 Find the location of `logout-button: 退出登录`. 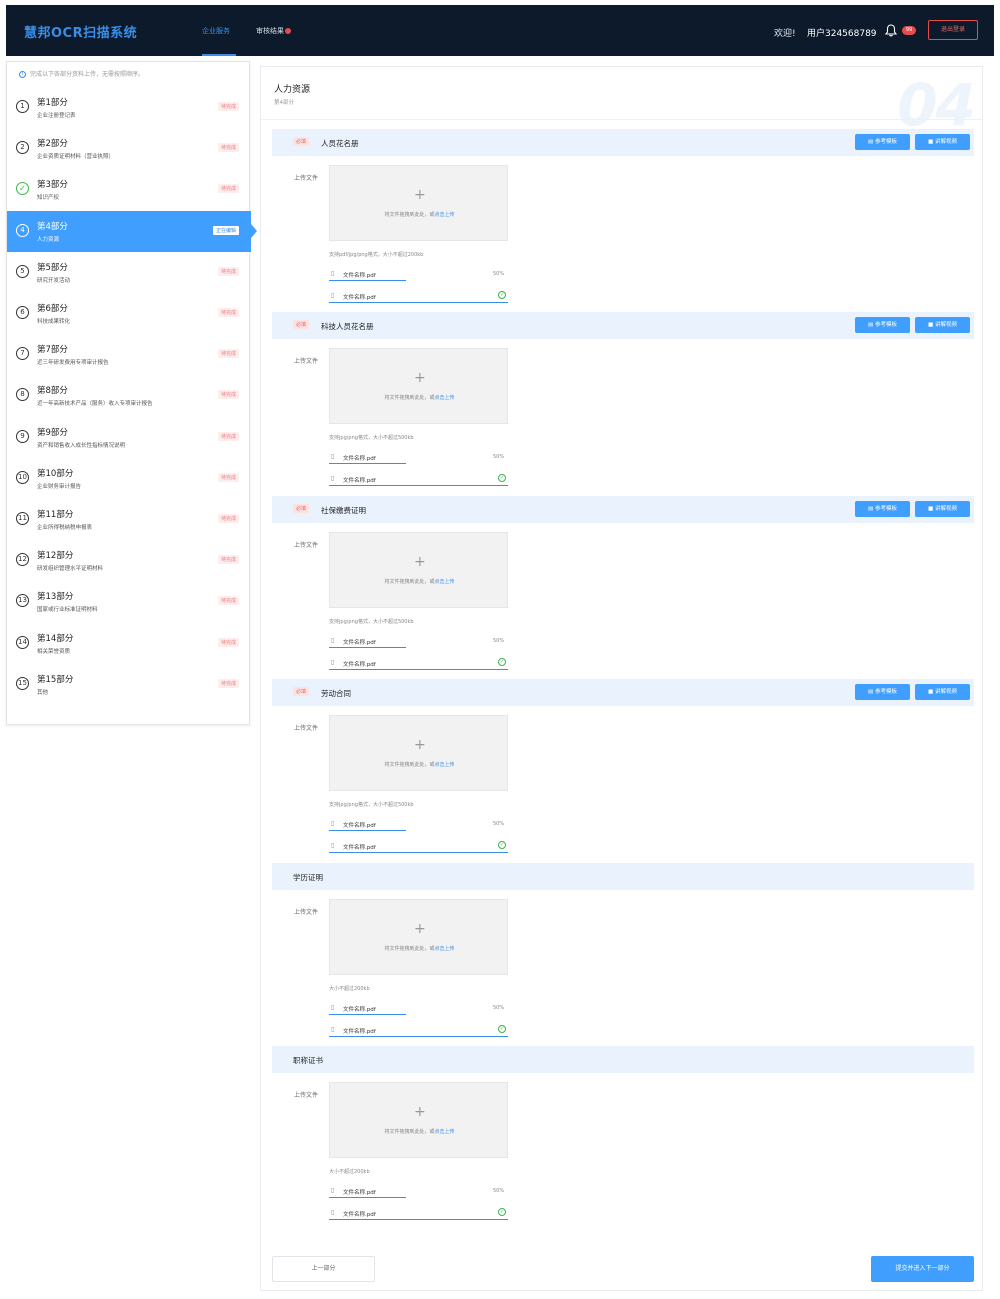

logout-button: 退出登录 is located at coordinates (953, 30).